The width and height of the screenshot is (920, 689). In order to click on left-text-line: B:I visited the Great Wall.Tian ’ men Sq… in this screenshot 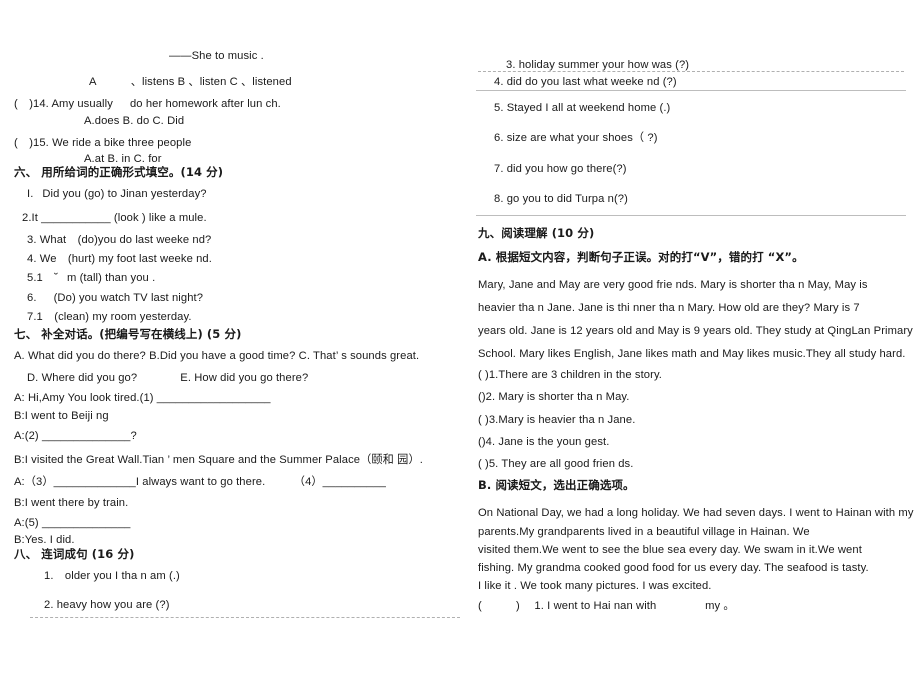, I will do `click(218, 460)`.